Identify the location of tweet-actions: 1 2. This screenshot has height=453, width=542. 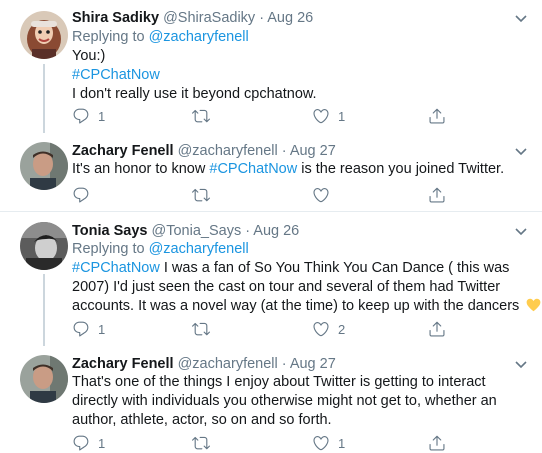
(302, 329).